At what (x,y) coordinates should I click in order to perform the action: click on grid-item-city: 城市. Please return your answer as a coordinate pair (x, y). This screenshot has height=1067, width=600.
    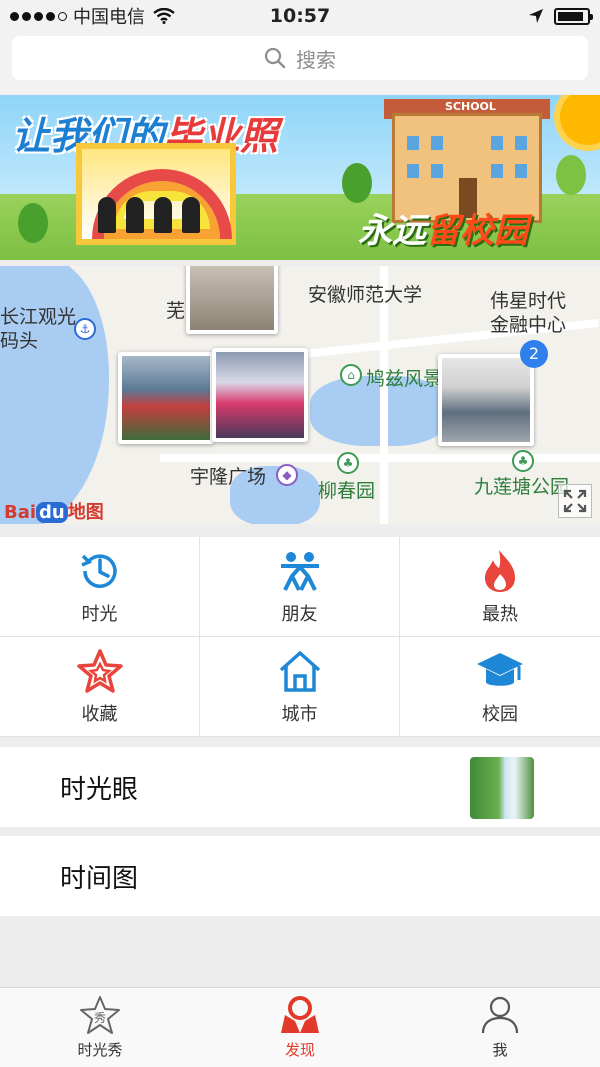
    Looking at the image, I should click on (300, 687).